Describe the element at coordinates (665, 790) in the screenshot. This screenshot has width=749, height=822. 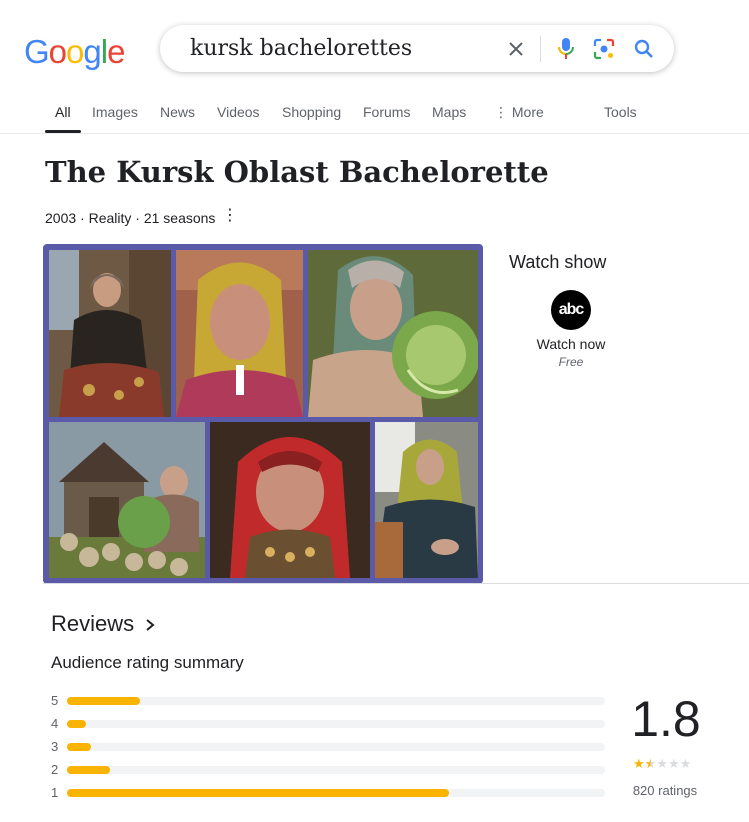
I see `ratings-count: 820 ratings` at that location.